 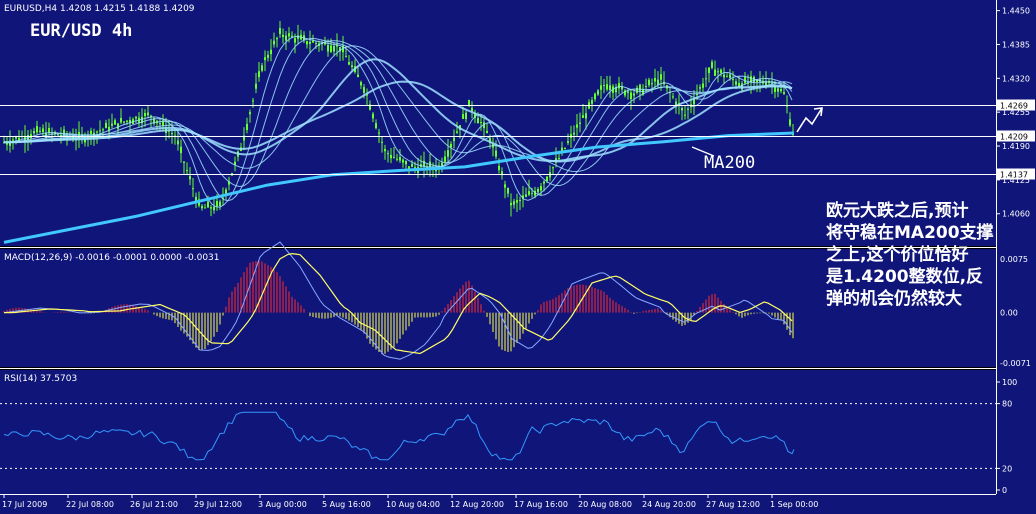 What do you see at coordinates (154, 504) in the screenshot?
I see `time-tick-label: 26 Jul 21:00` at bounding box center [154, 504].